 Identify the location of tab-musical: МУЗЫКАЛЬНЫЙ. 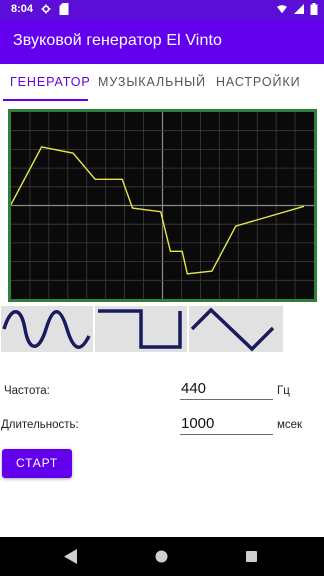
(152, 82).